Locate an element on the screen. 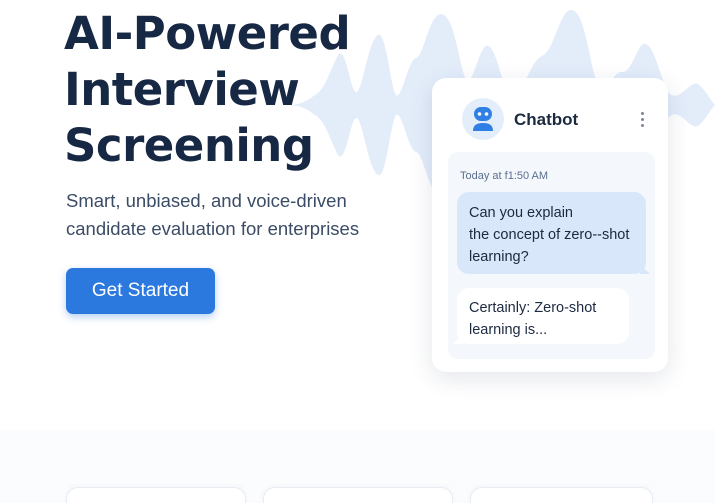 This screenshot has height=503, width=715. hero-title-line: AI-Powered is located at coordinates (207, 33).